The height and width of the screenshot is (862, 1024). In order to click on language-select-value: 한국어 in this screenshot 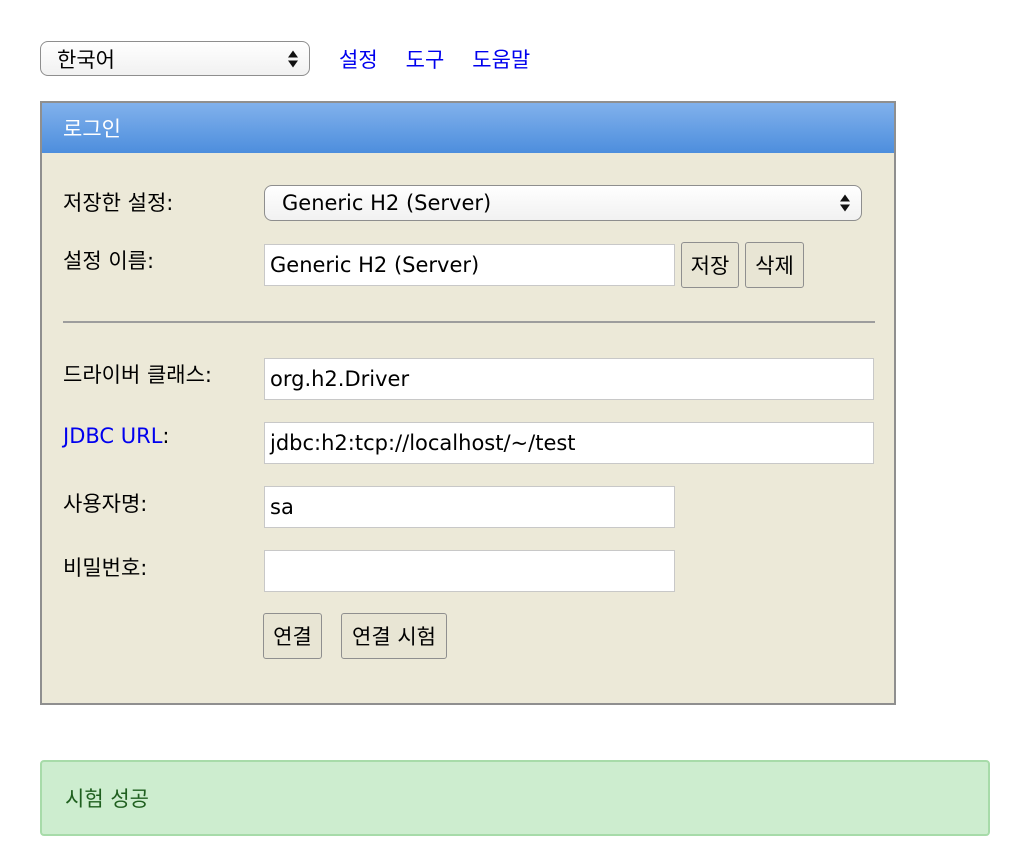, I will do `click(86, 59)`.